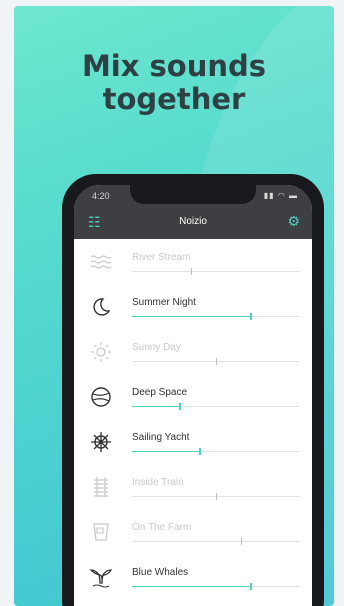  I want to click on sound-row: Blue Whales, so click(193, 576).